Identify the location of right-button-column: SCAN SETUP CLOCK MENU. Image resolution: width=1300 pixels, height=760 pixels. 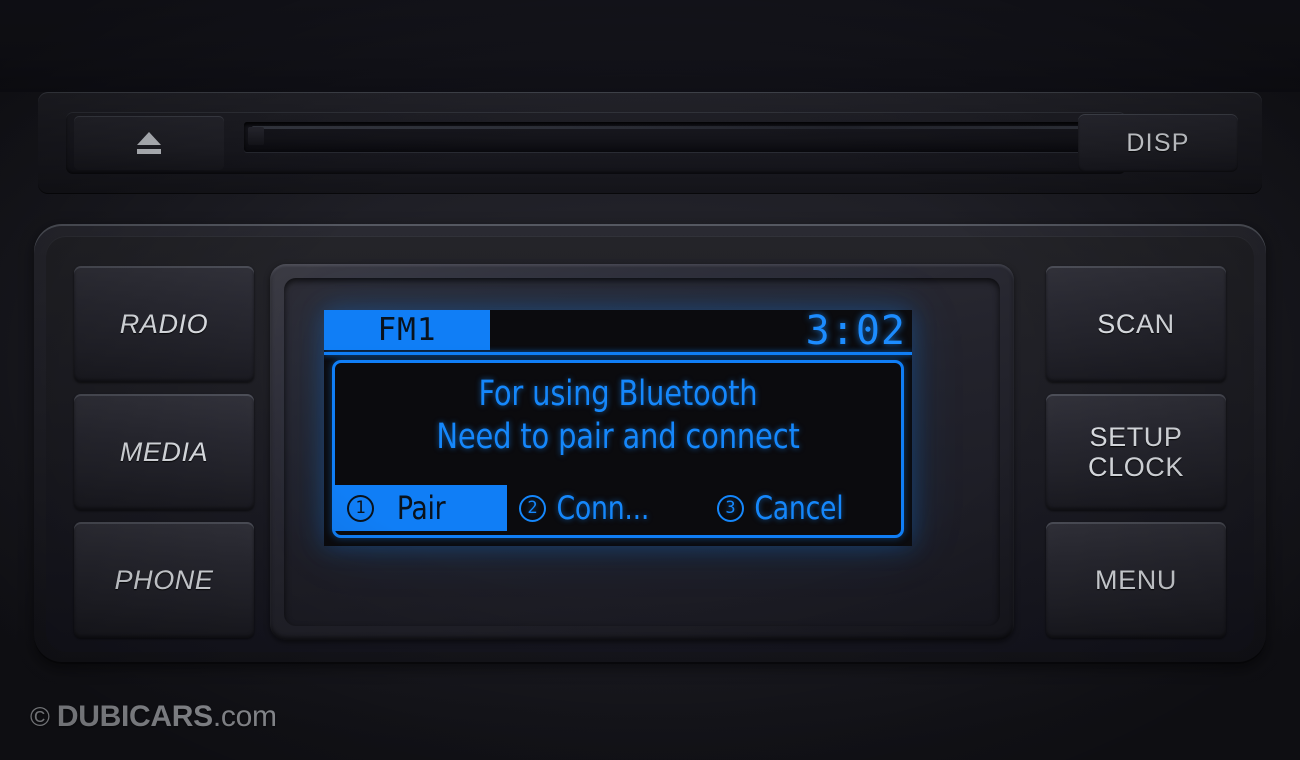
(1136, 452).